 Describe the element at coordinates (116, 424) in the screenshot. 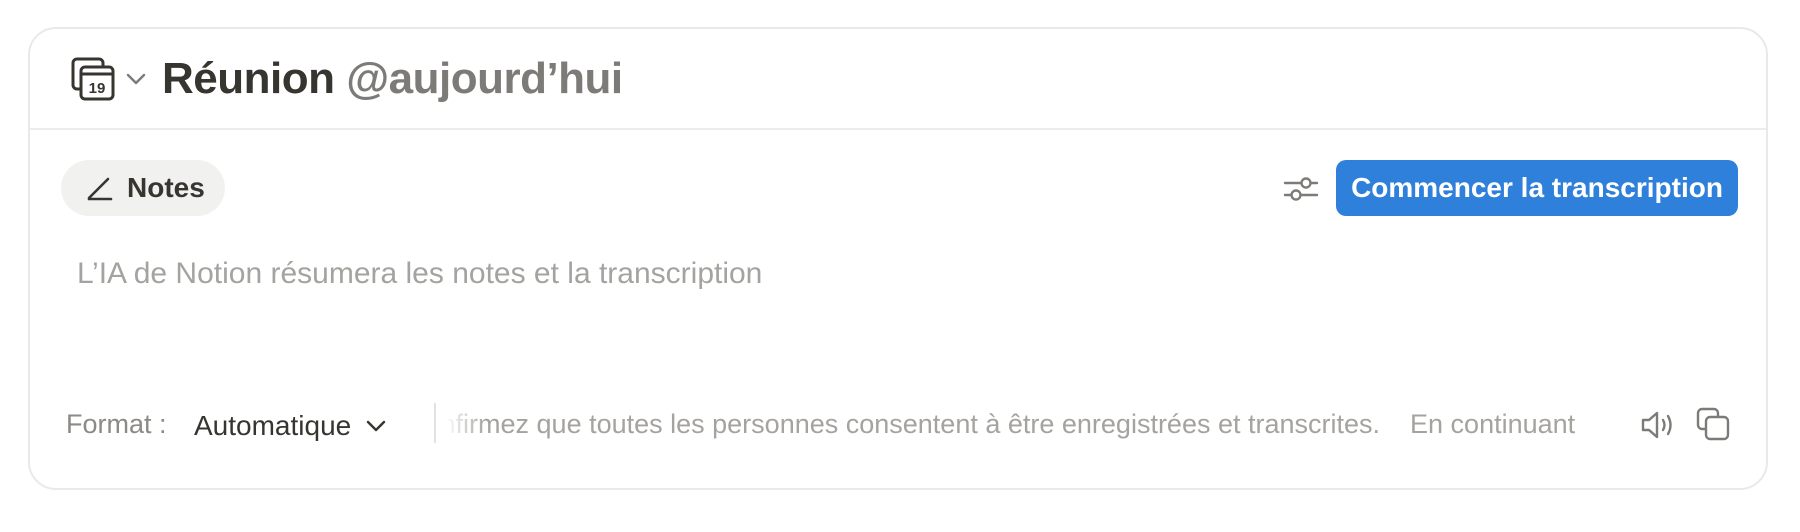

I see `format-label: Format :` at that location.